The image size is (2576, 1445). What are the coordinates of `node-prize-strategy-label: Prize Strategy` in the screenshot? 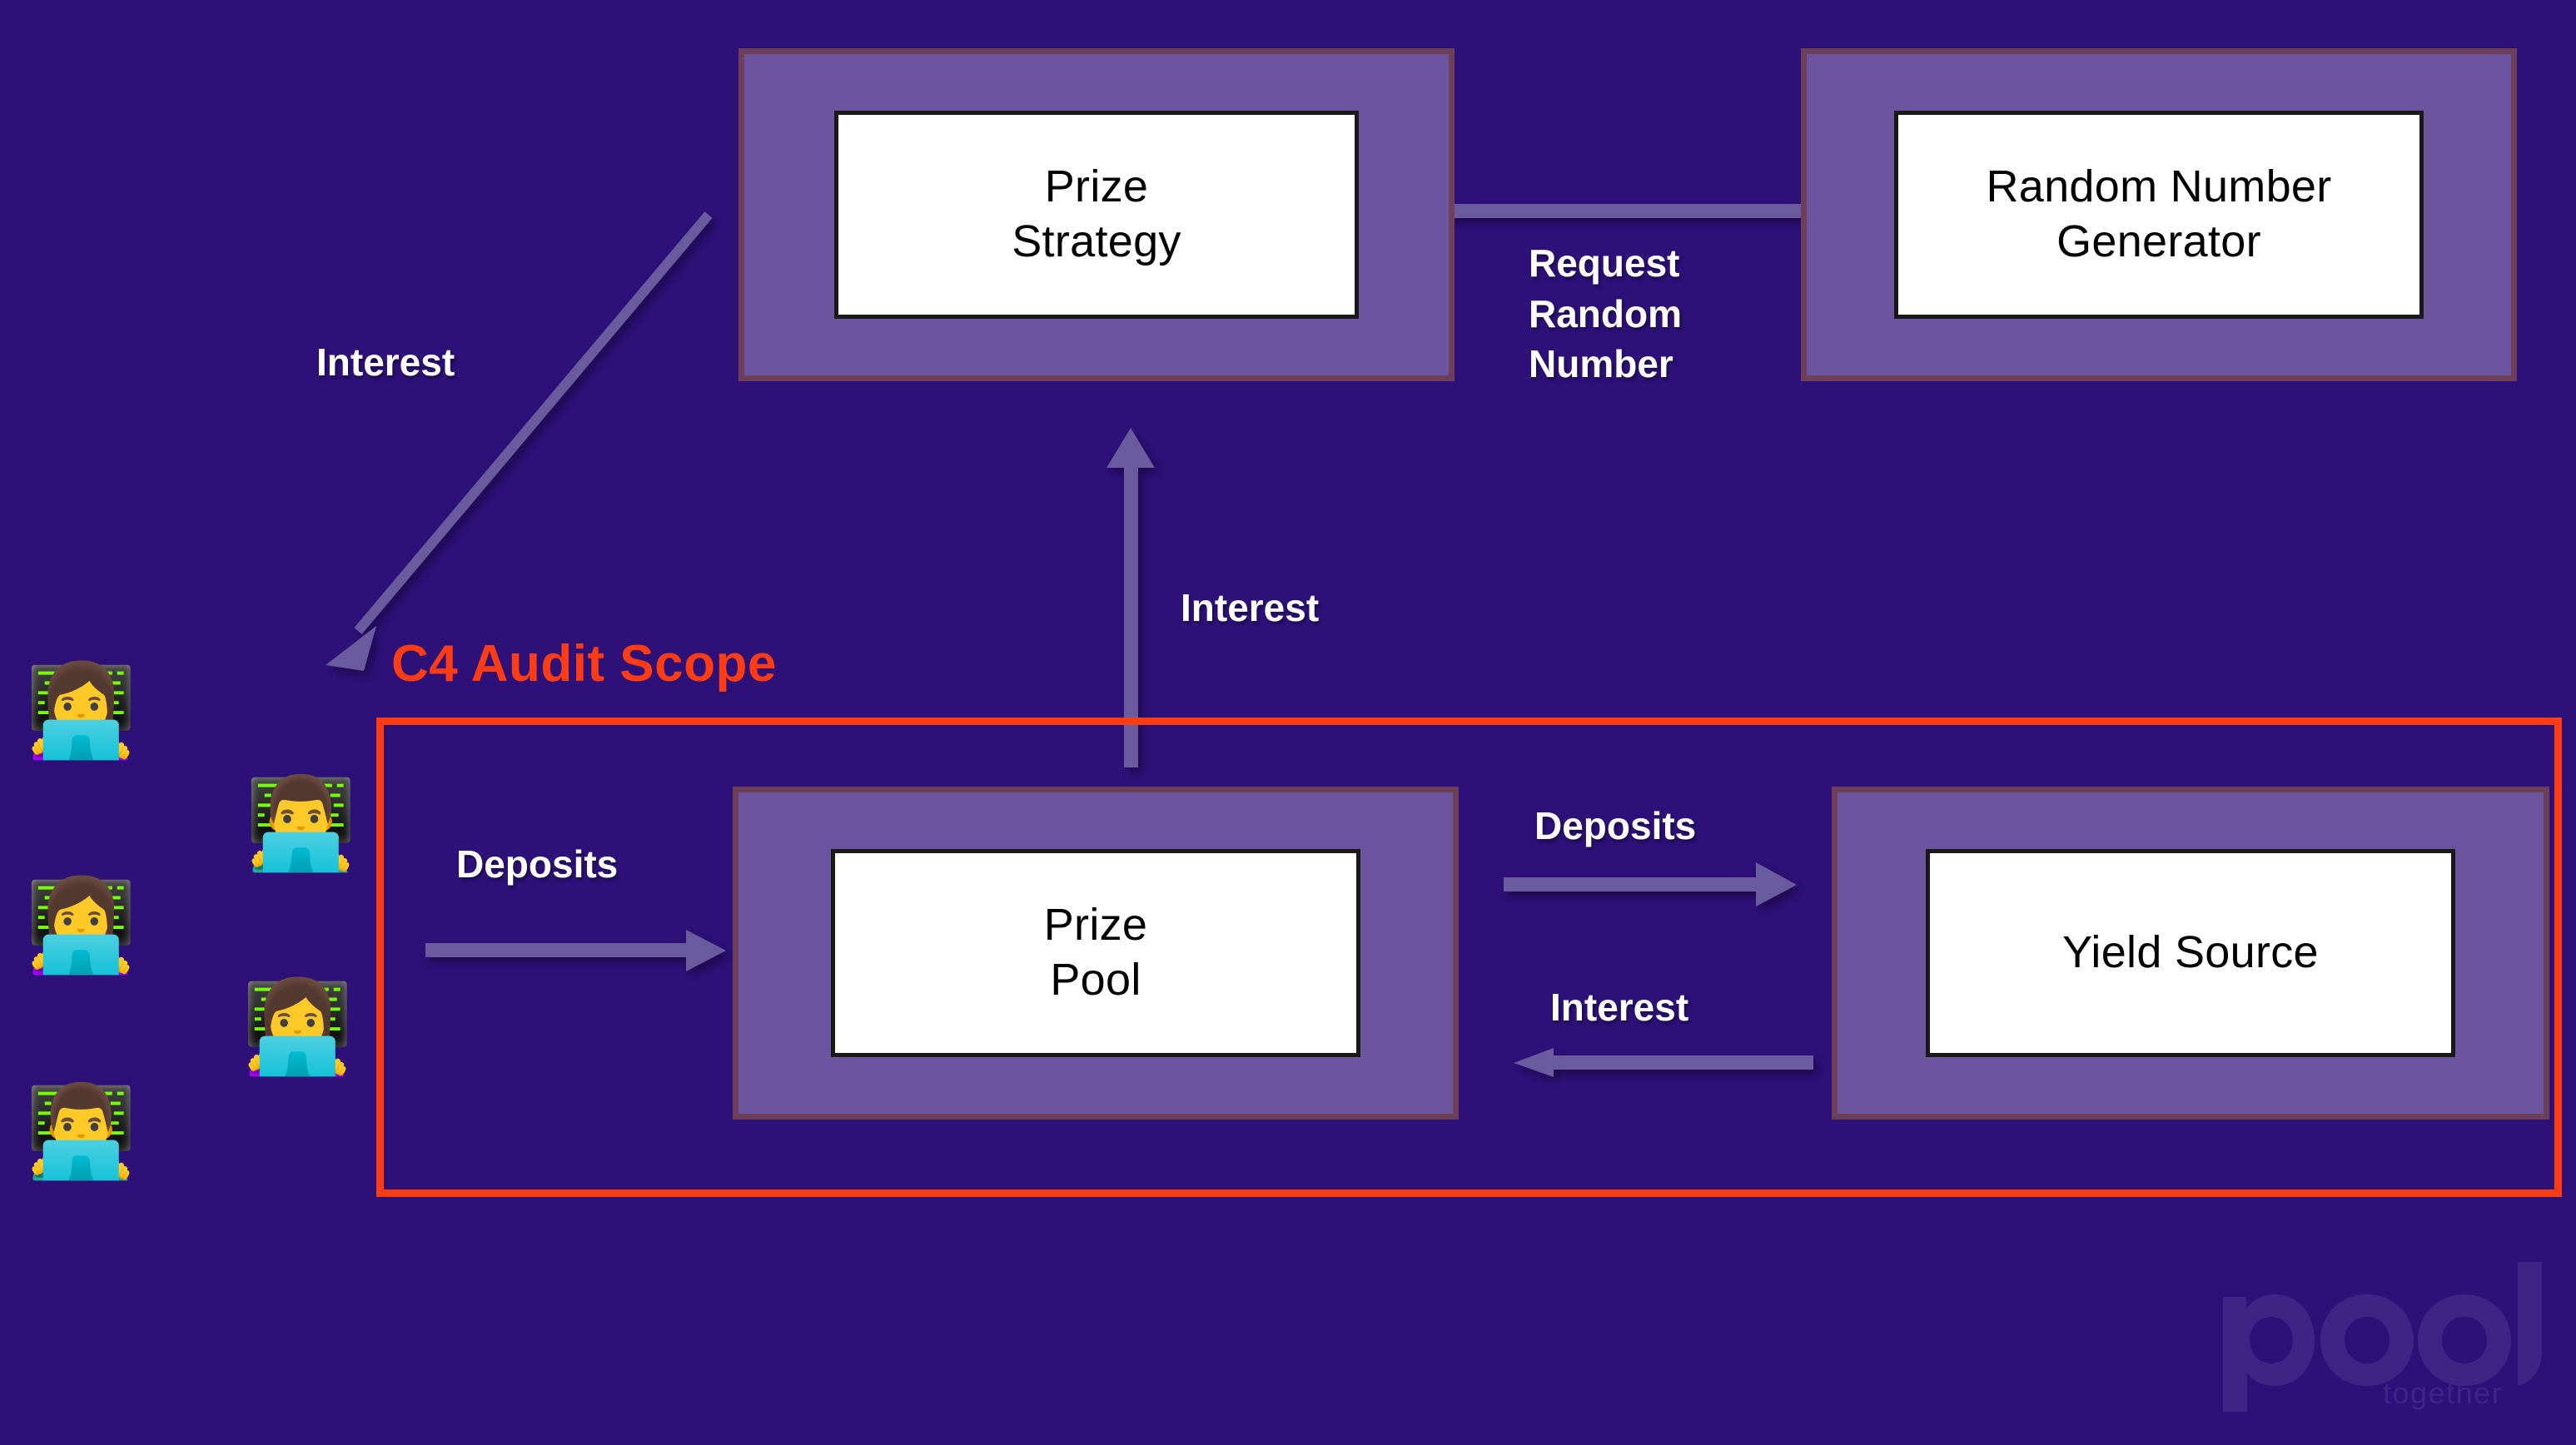 It's located at (1096, 215).